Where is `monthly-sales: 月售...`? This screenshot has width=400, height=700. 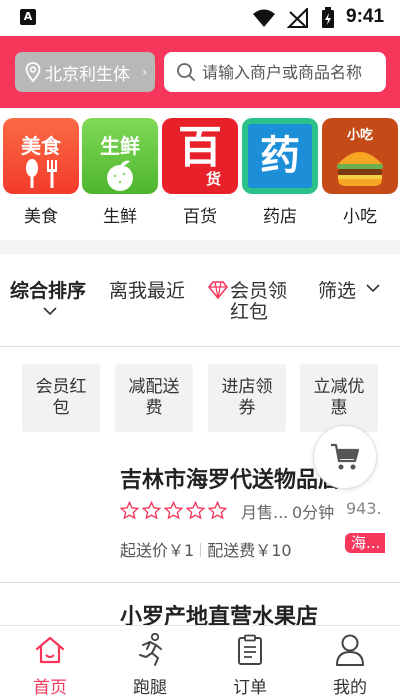
monthly-sales: 月售... is located at coordinates (265, 512).